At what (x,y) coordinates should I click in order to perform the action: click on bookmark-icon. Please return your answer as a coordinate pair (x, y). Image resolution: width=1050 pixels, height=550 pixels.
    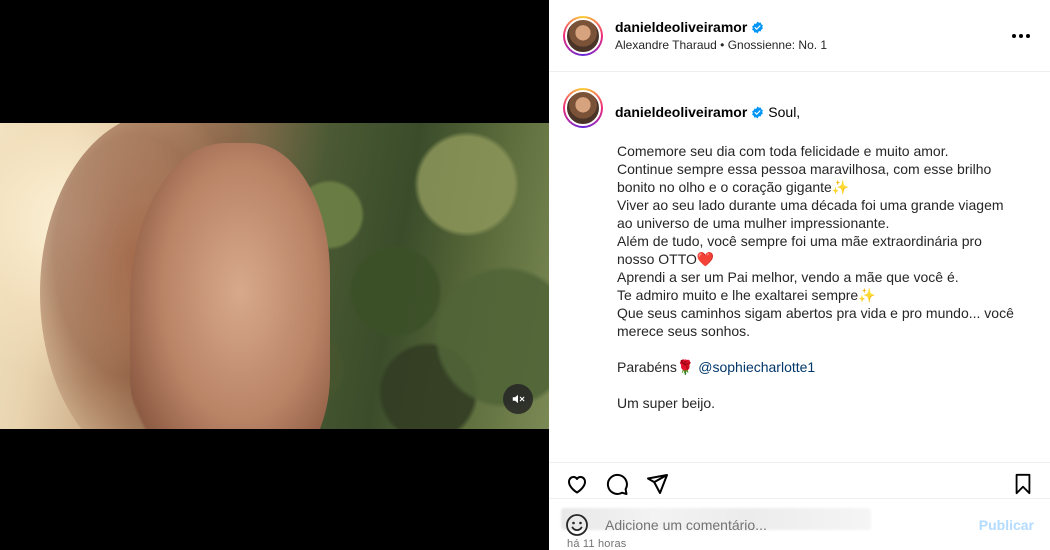
    Looking at the image, I should click on (1023, 484).